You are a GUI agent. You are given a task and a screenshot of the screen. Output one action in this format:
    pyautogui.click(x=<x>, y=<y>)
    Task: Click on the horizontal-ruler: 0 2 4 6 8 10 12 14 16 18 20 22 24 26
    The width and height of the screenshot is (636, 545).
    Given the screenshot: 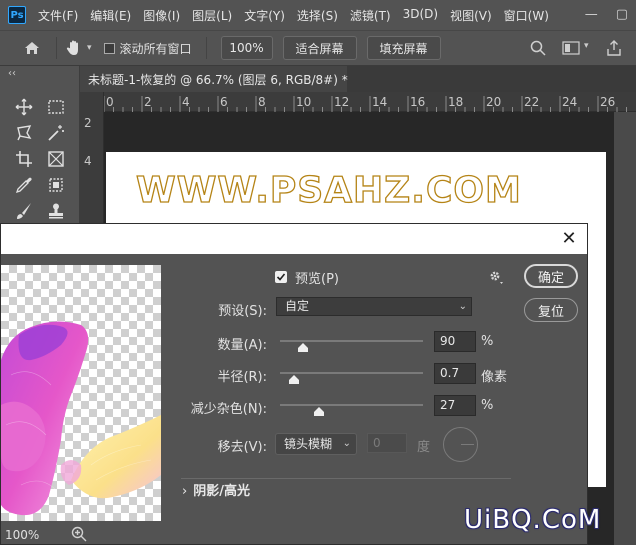 What is the action you would take?
    pyautogui.click(x=370, y=102)
    